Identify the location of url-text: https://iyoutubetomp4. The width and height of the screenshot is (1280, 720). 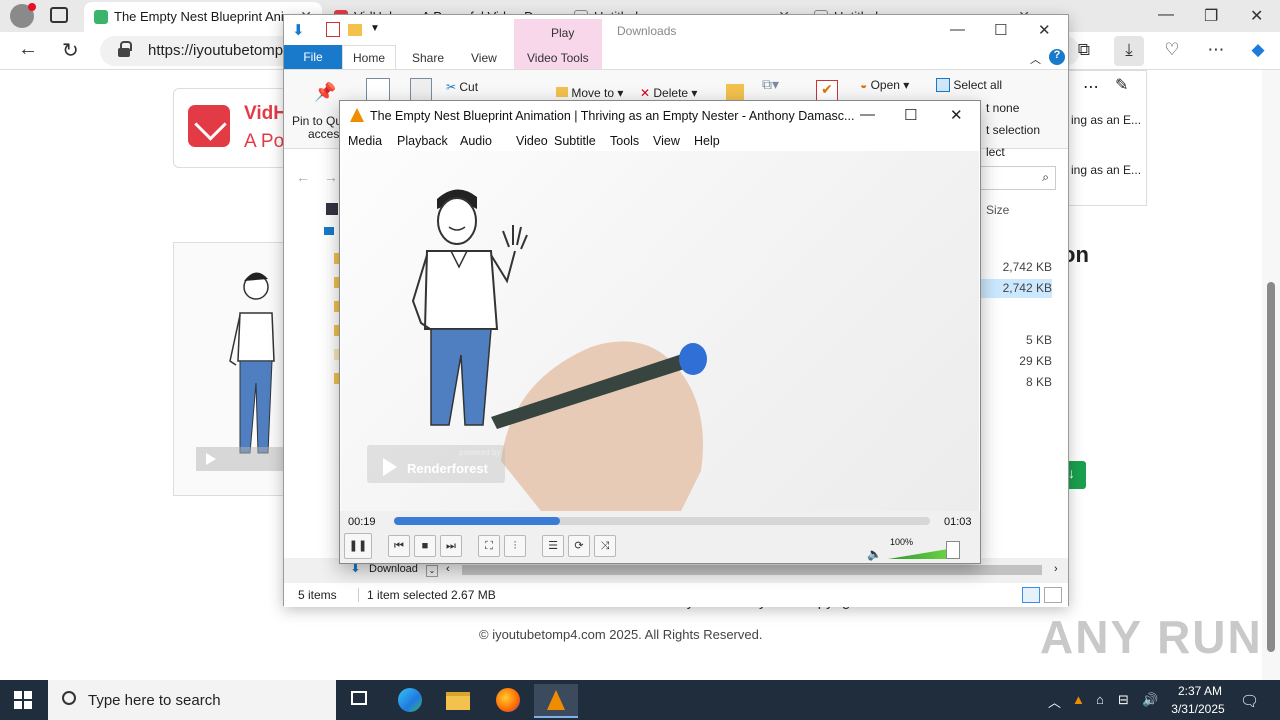
(220, 50).